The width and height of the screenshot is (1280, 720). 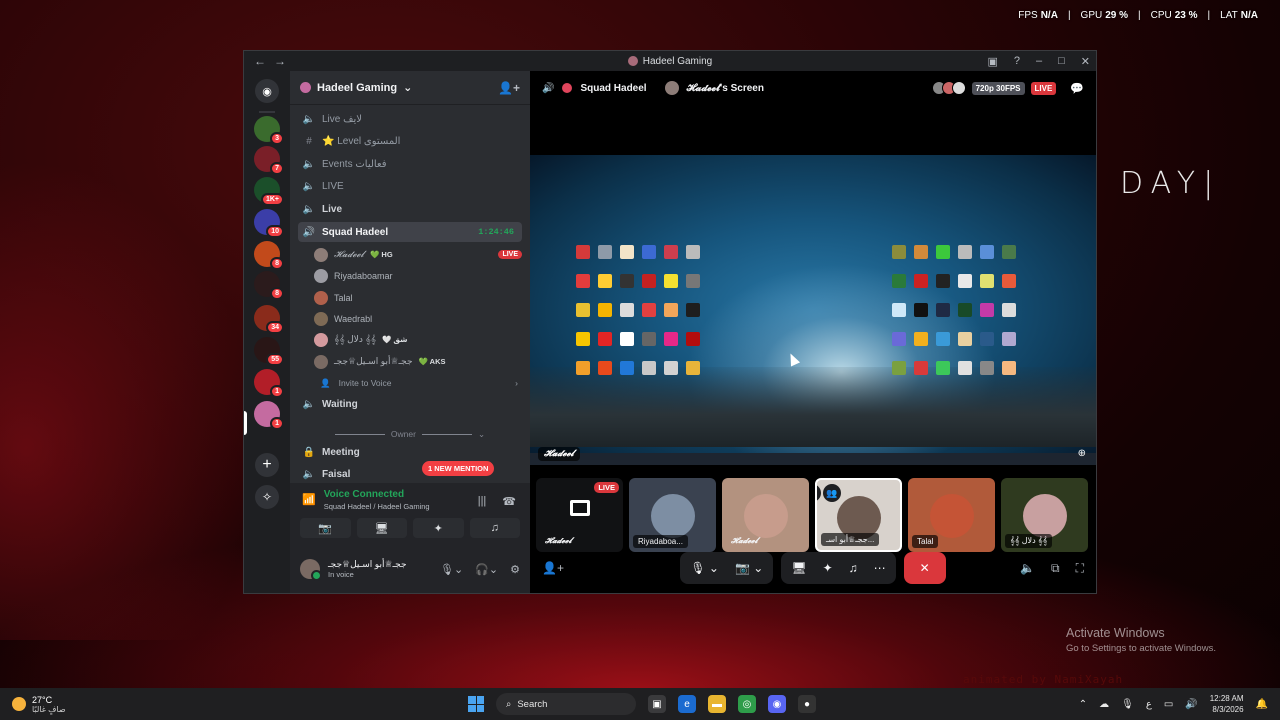 I want to click on clock: 12:28 AM 8/3/2026, so click(x=1227, y=704).